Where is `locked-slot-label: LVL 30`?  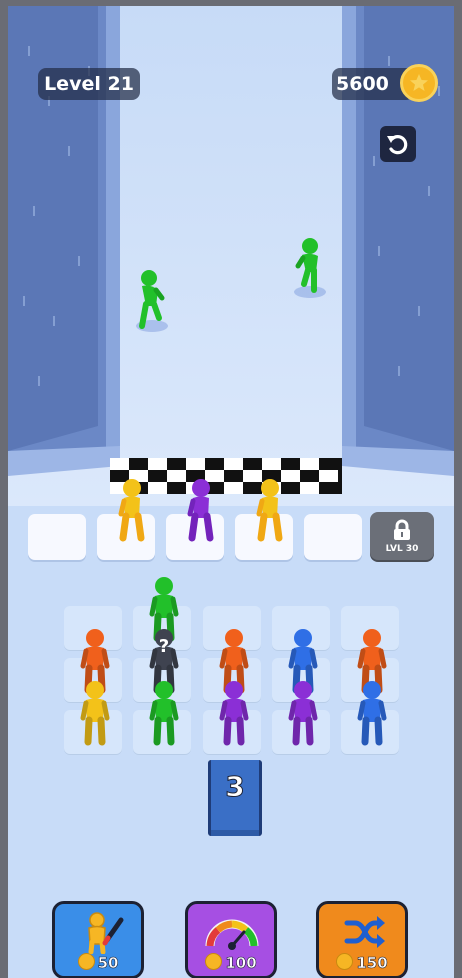
locked-slot-label: LVL 30 is located at coordinates (402, 549).